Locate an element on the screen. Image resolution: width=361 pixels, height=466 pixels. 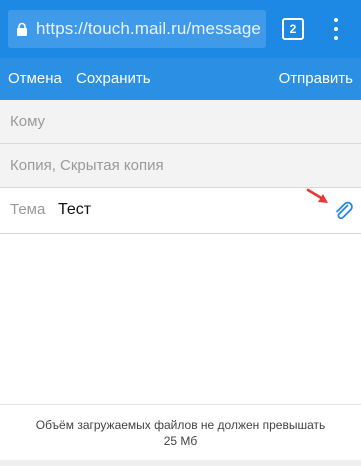
subject-label: Тема is located at coordinates (28, 209).